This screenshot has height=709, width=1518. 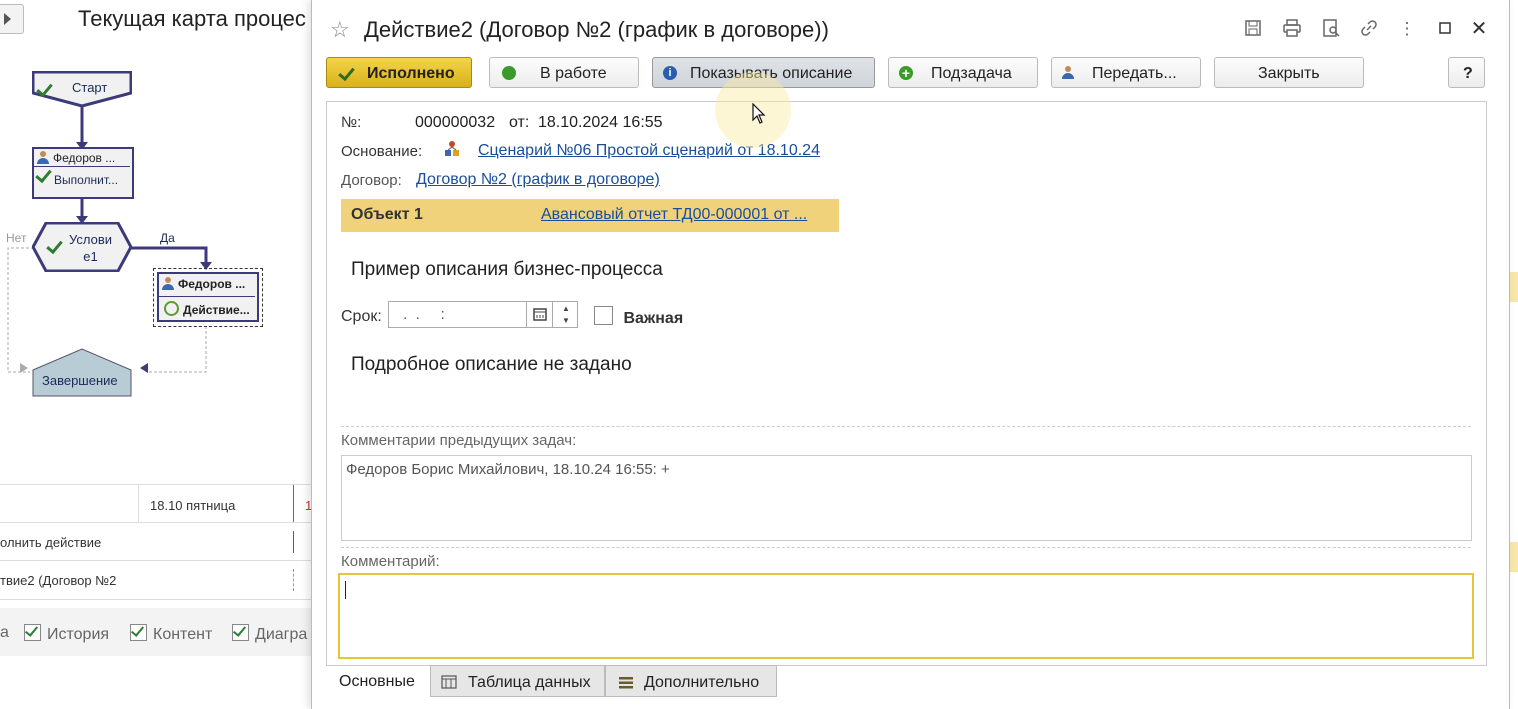 I want to click on tab-main: Основные, so click(x=378, y=681).